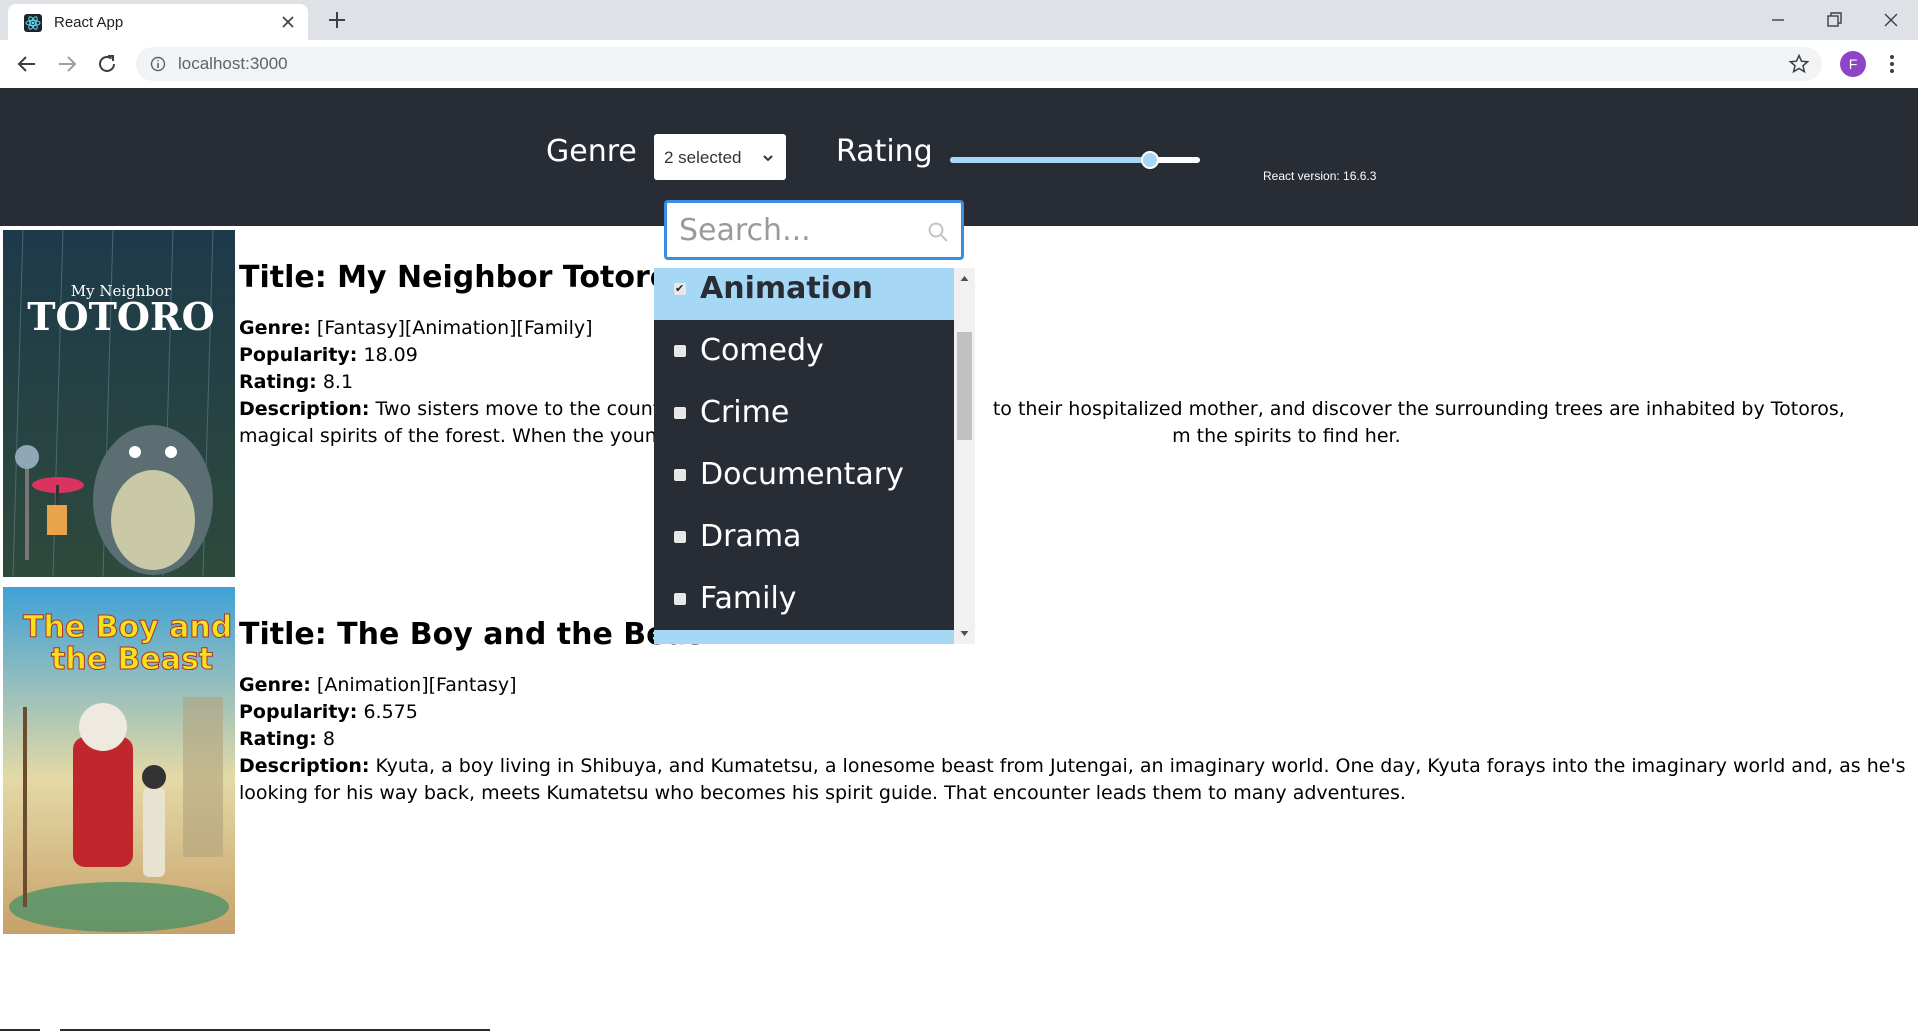 This screenshot has width=1918, height=1031. Describe the element at coordinates (1150, 160) in the screenshot. I see `rating-slider-thumb` at that location.